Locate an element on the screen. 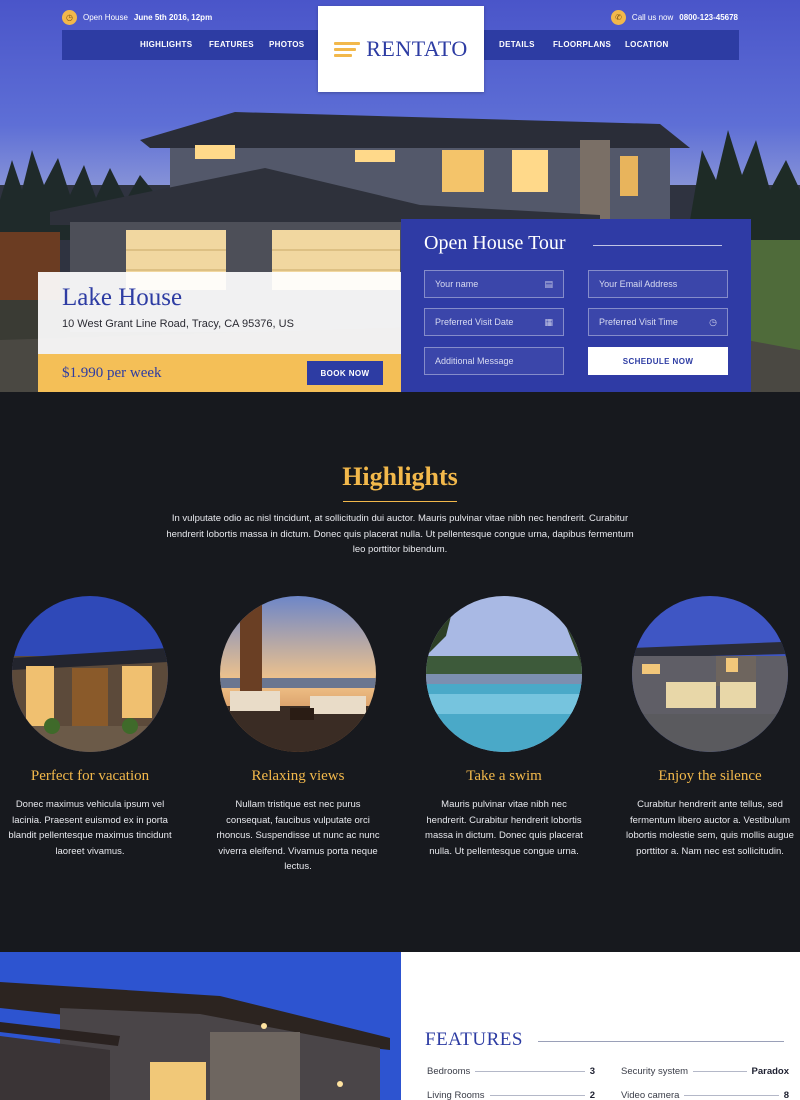  site-logo: RENTATO is located at coordinates (401, 49).